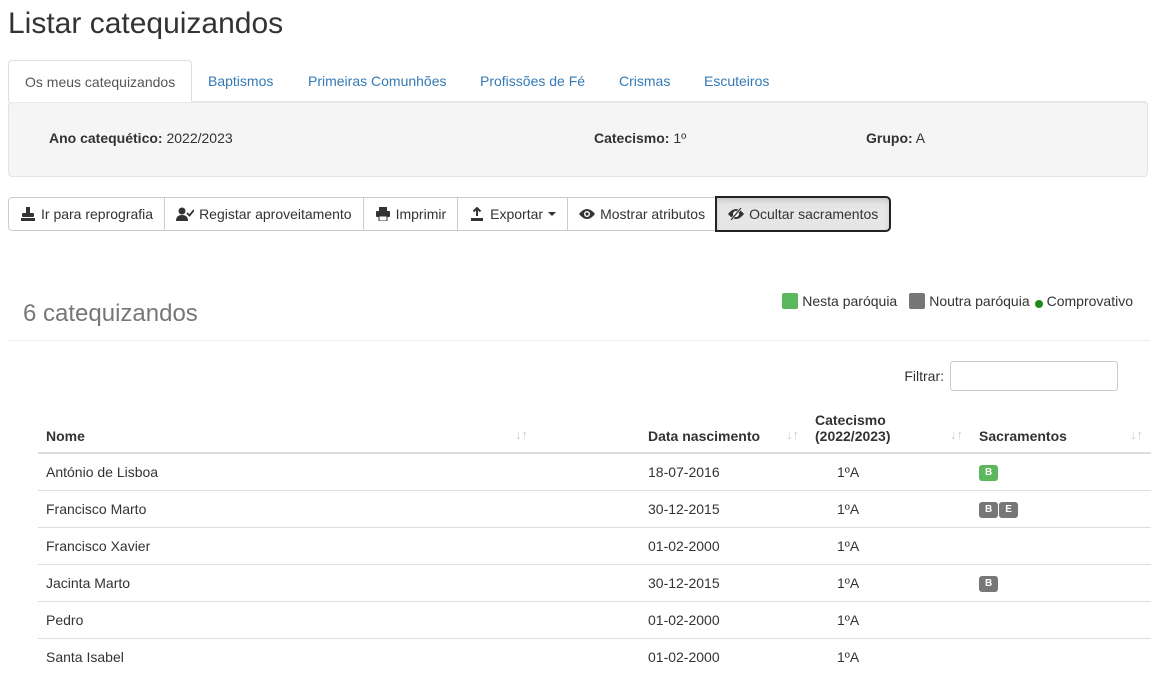  What do you see at coordinates (889, 138) in the screenshot?
I see `grupo-label: Grupo:` at bounding box center [889, 138].